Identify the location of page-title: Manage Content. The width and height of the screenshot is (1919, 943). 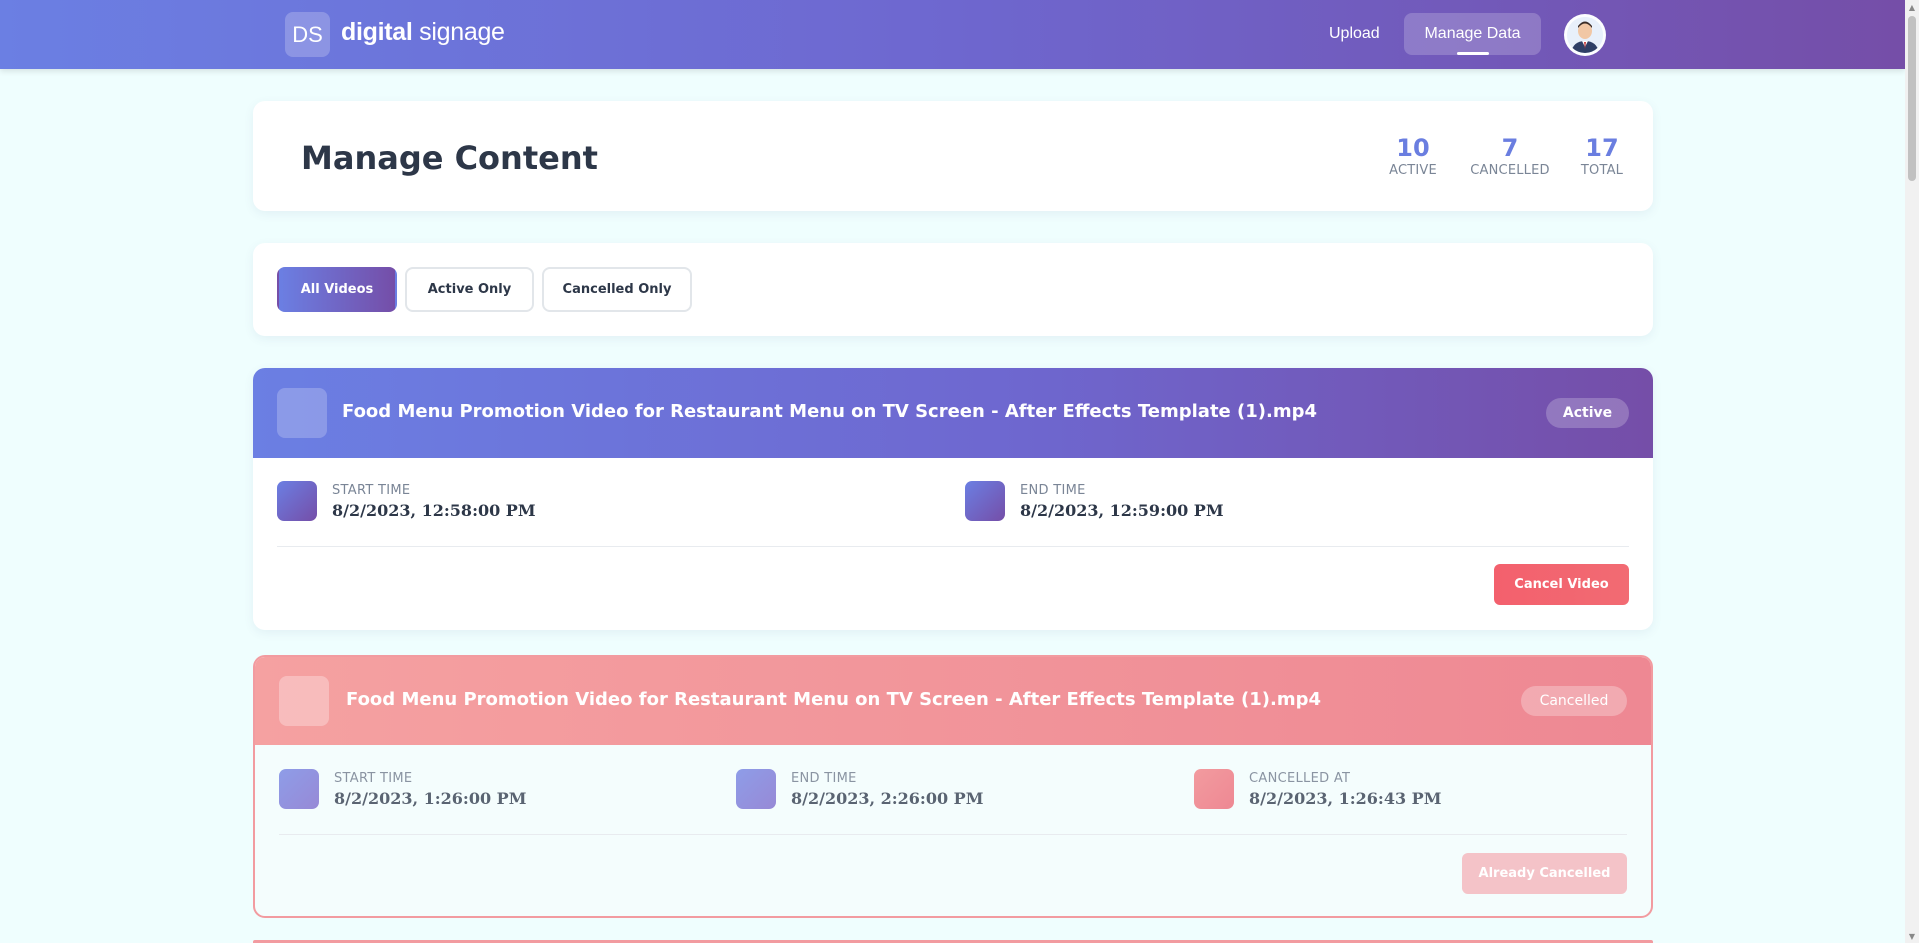
(449, 158).